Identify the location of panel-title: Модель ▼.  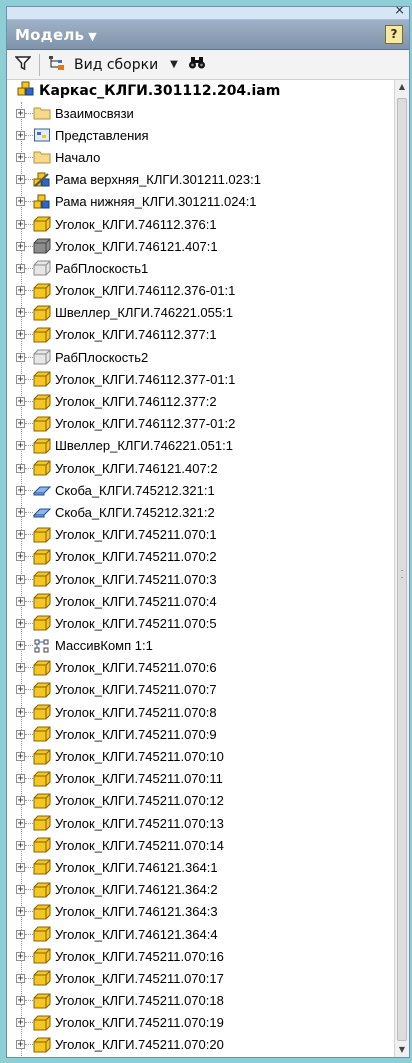
(56, 35).